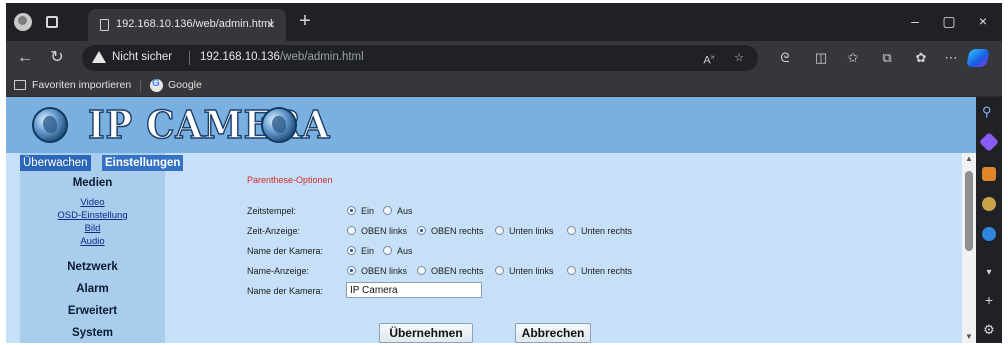 The image size is (1008, 345). I want to click on favorites-icon: ✩, so click(853, 58).